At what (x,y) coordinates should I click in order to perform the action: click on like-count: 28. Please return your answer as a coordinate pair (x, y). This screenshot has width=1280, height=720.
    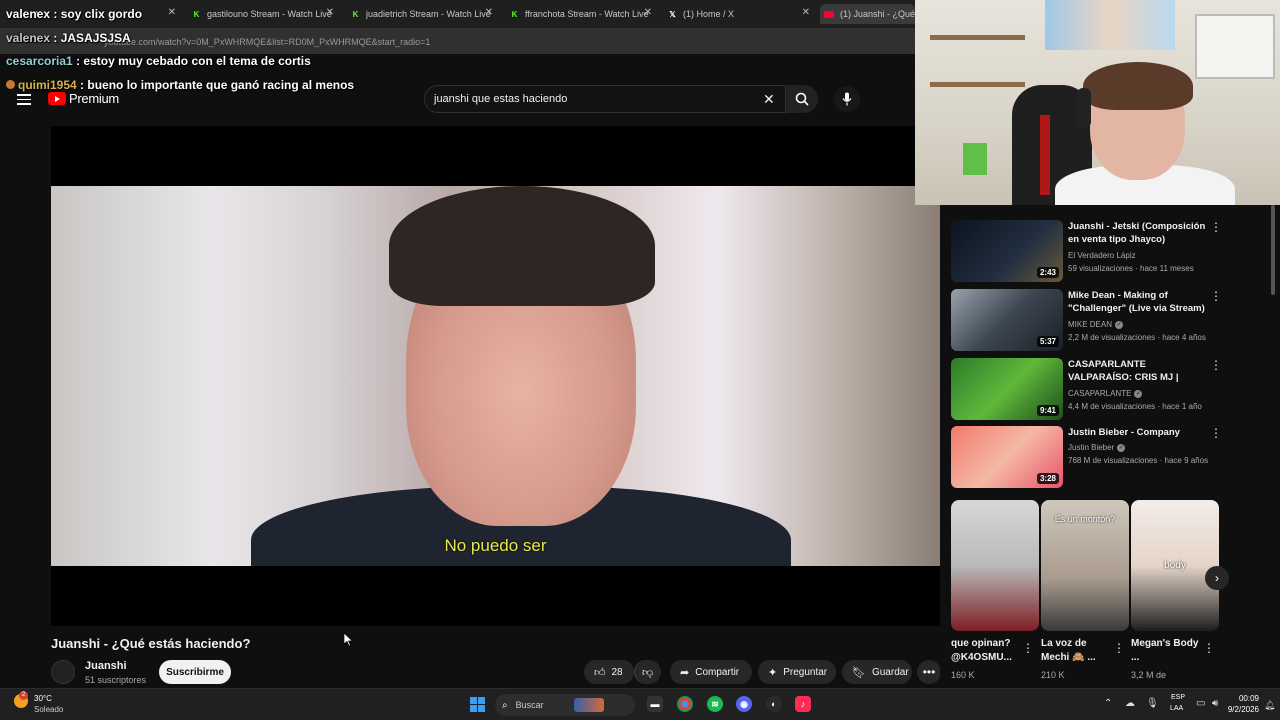
    Looking at the image, I should click on (617, 672).